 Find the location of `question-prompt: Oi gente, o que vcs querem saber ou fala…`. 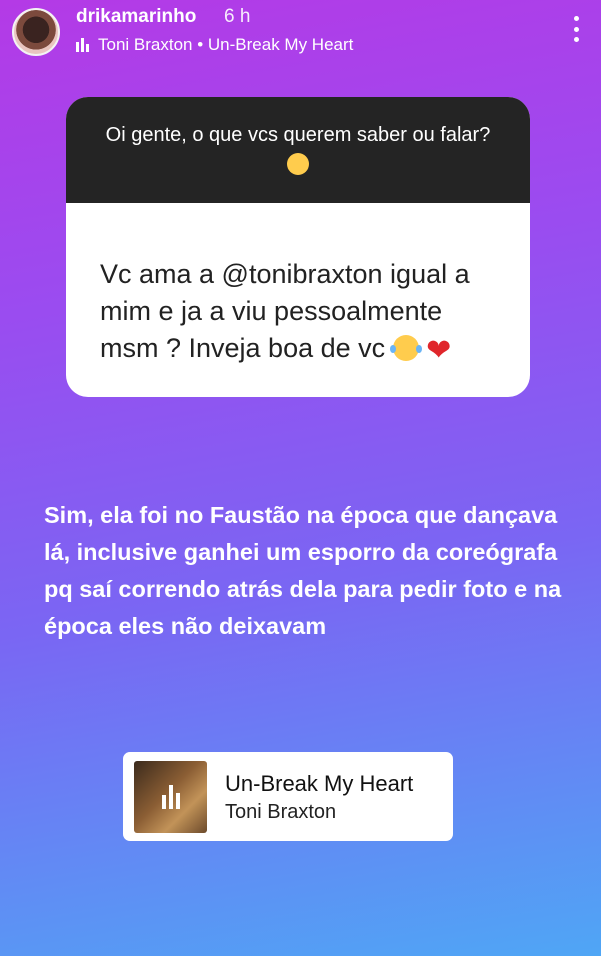

question-prompt: Oi gente, o que vcs querem saber ou fala… is located at coordinates (298, 135).